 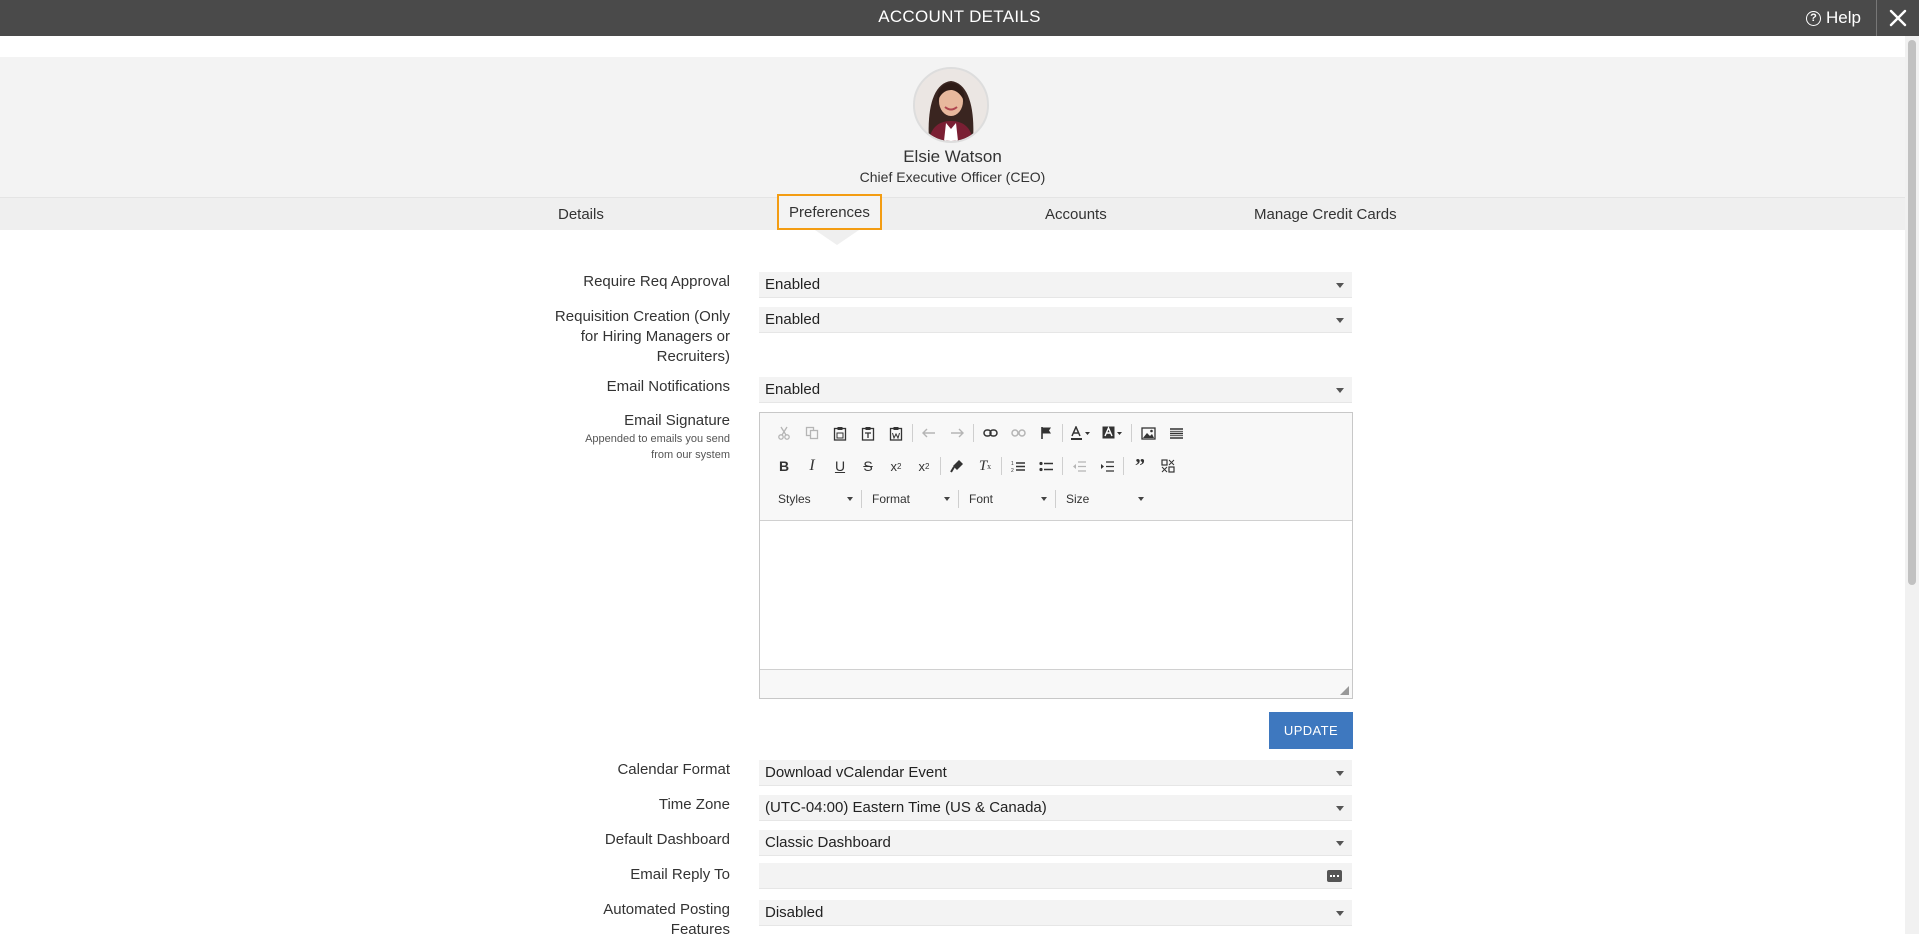 What do you see at coordinates (1107, 466) in the screenshot?
I see `indent-icon` at bounding box center [1107, 466].